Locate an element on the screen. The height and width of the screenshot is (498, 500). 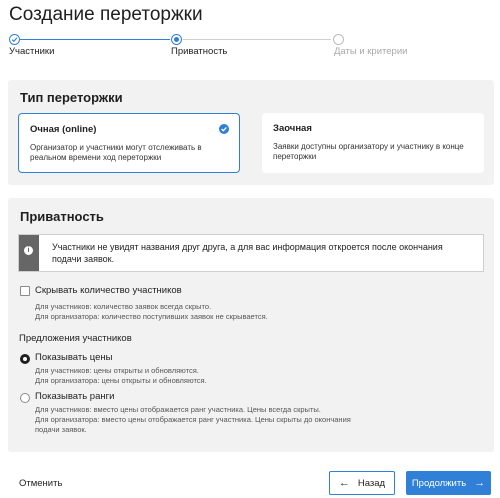
back-button: ← Назад is located at coordinates (362, 483).